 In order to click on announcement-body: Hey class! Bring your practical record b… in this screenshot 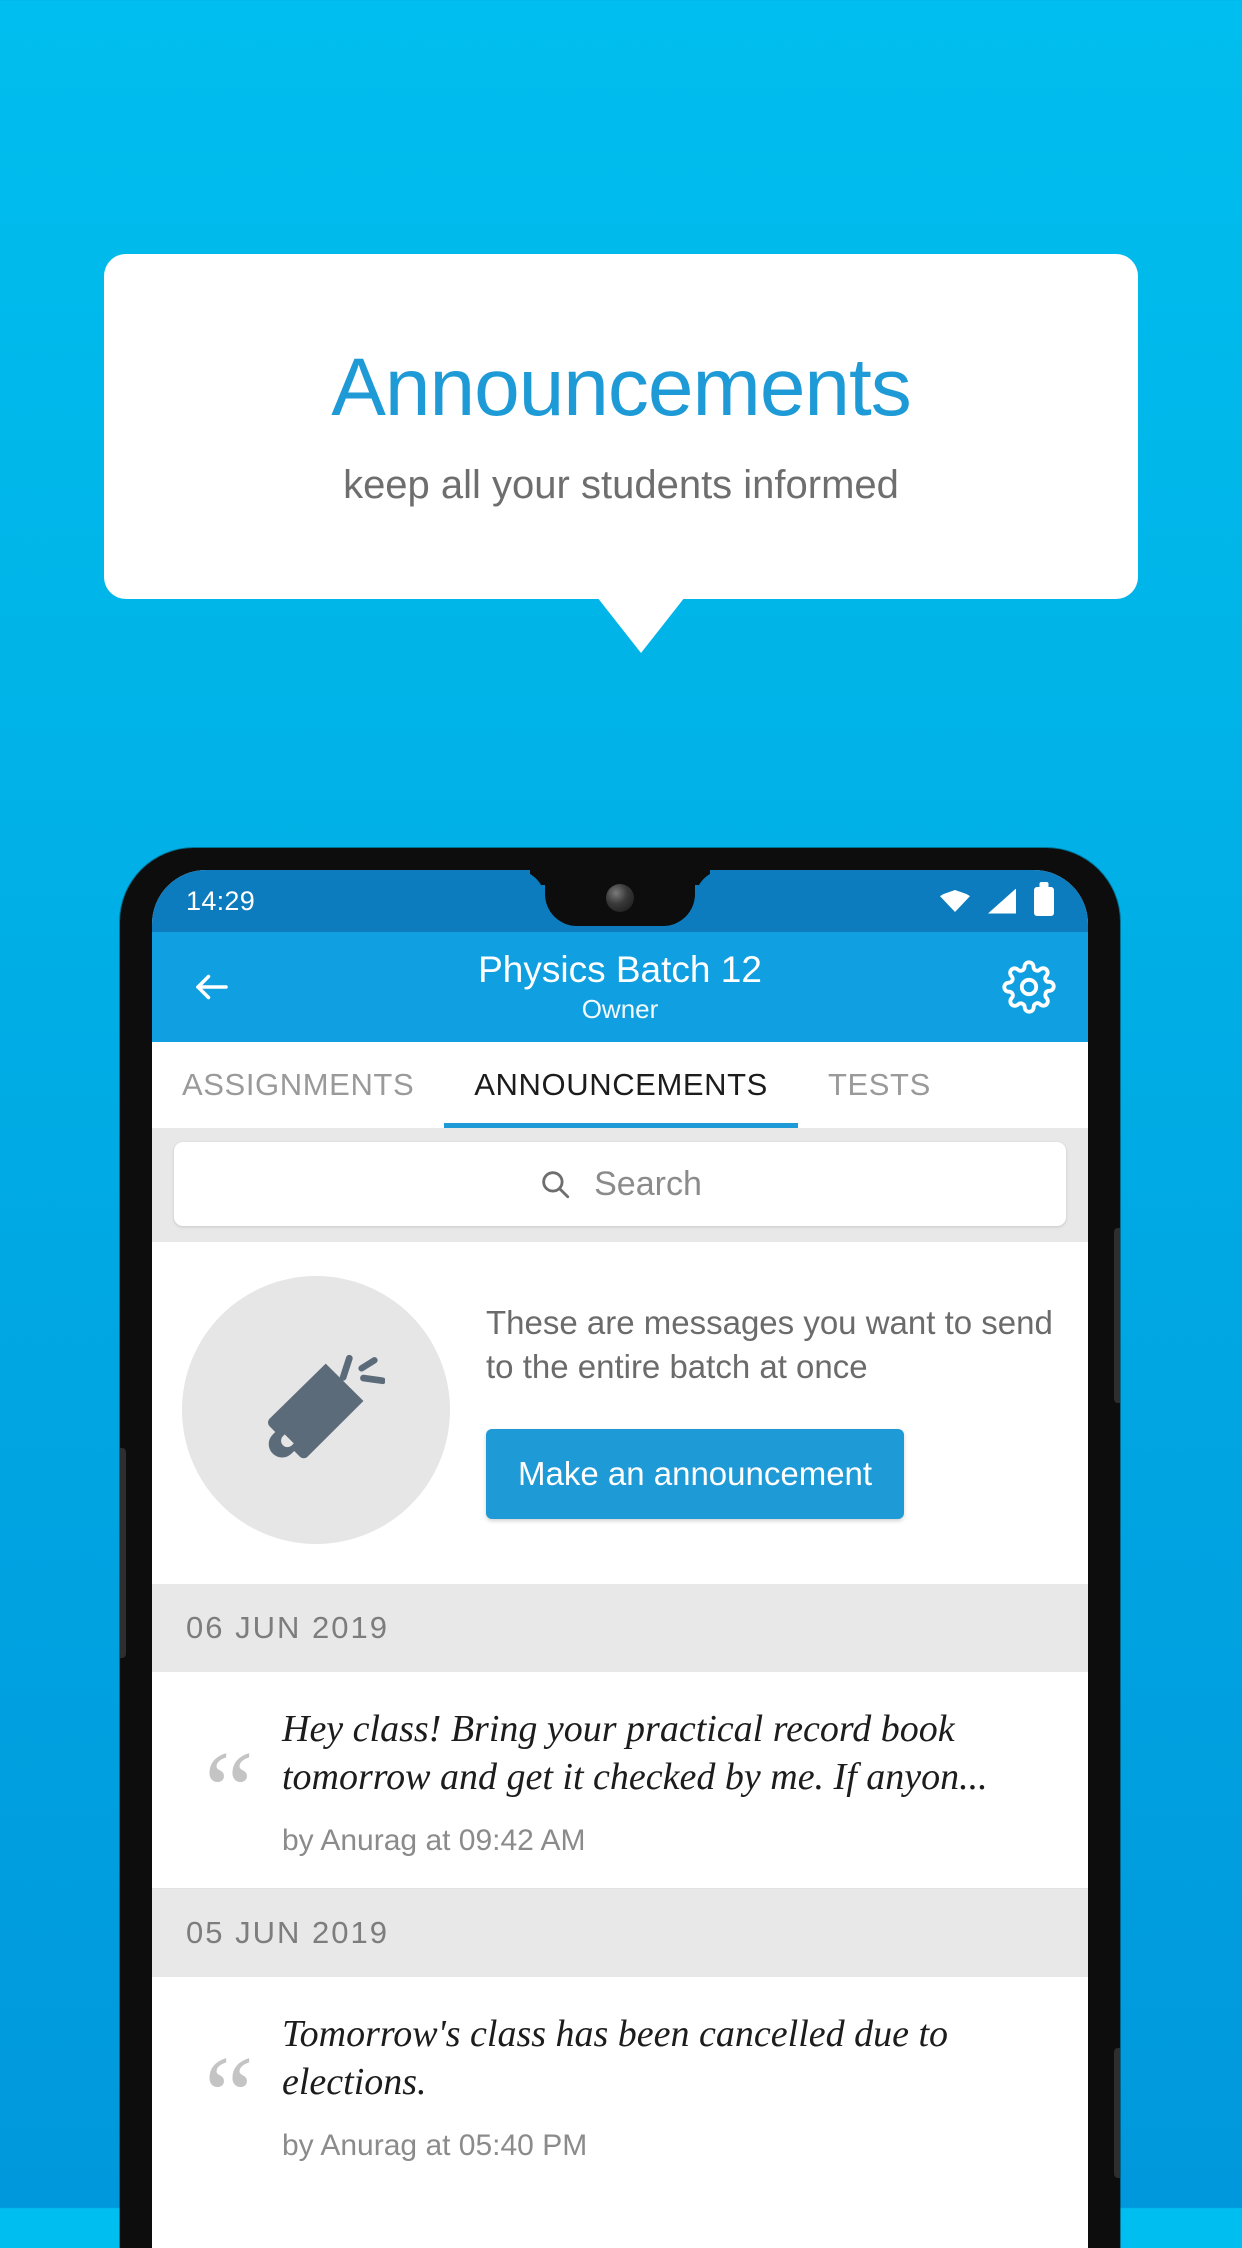, I will do `click(668, 1782)`.